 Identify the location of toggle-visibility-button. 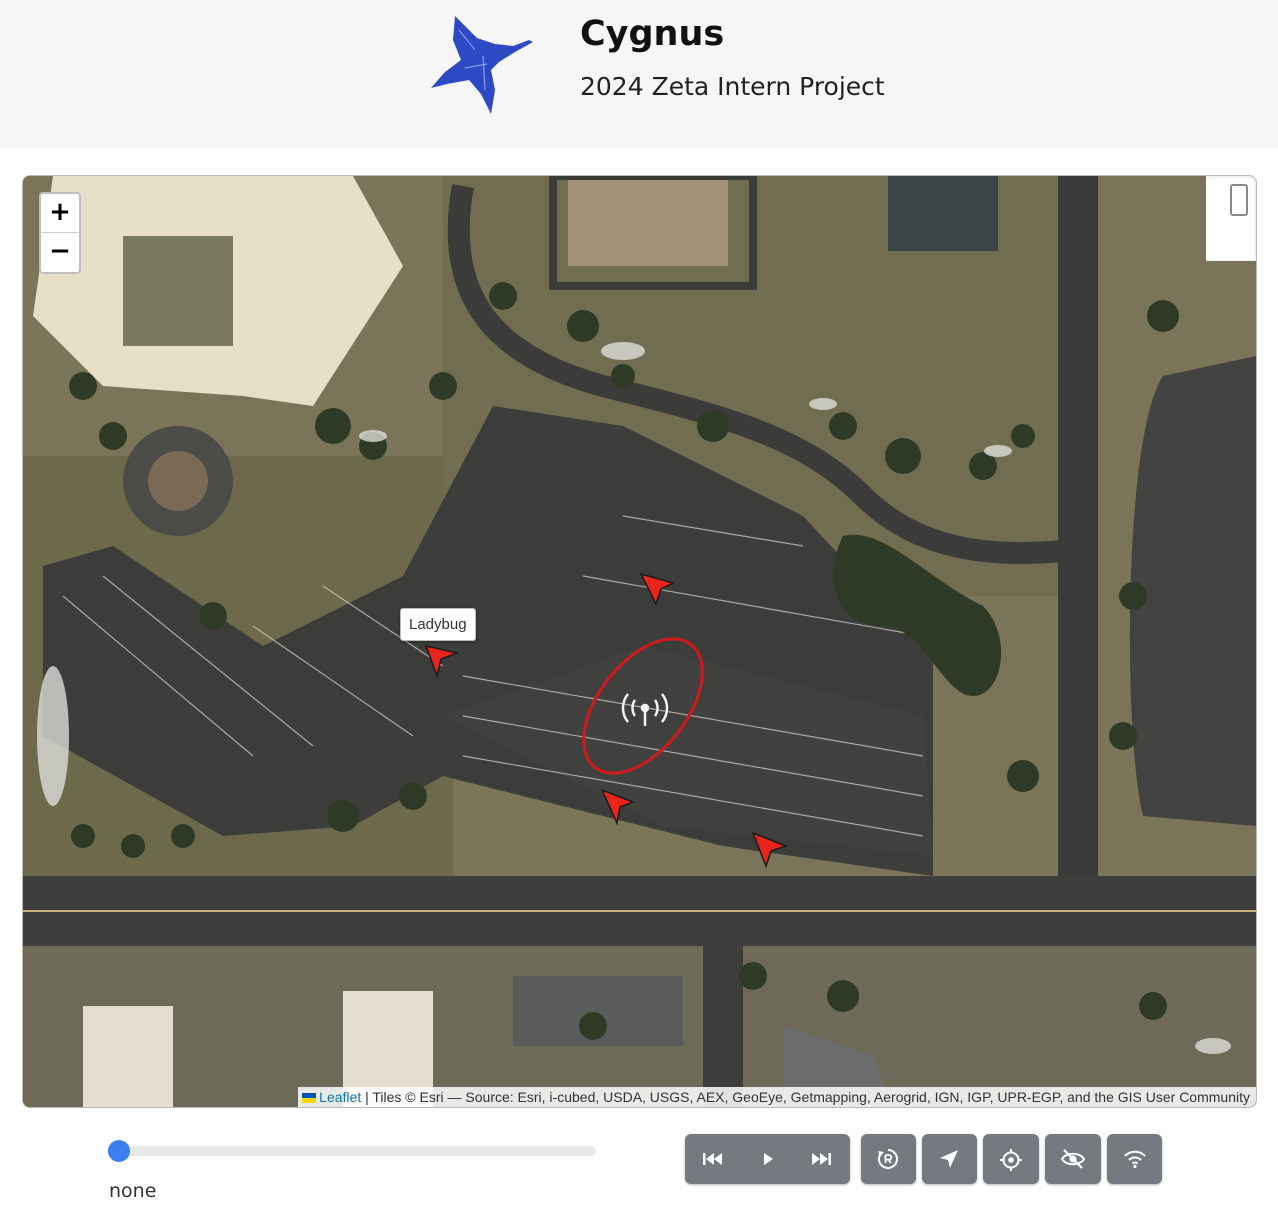
(1073, 1159).